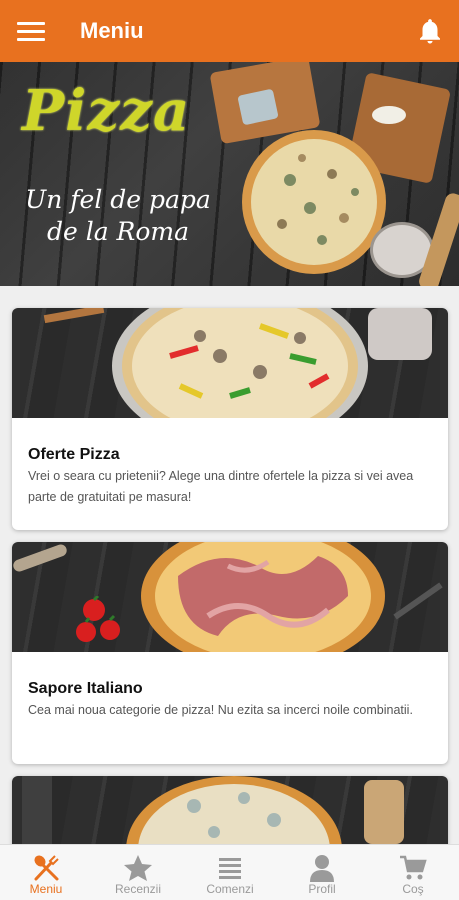 The image size is (459, 900). Describe the element at coordinates (138, 868) in the screenshot. I see `star-icon` at that location.